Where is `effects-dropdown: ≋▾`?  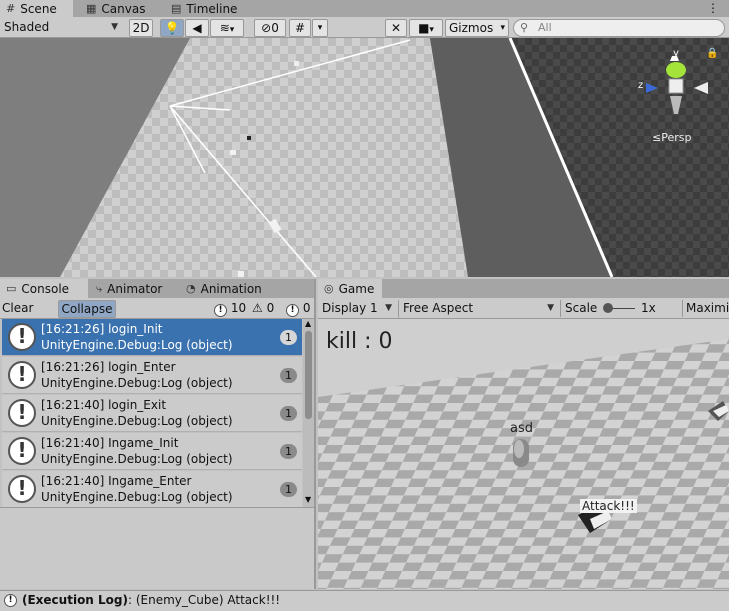
effects-dropdown: ≋▾ is located at coordinates (227, 28).